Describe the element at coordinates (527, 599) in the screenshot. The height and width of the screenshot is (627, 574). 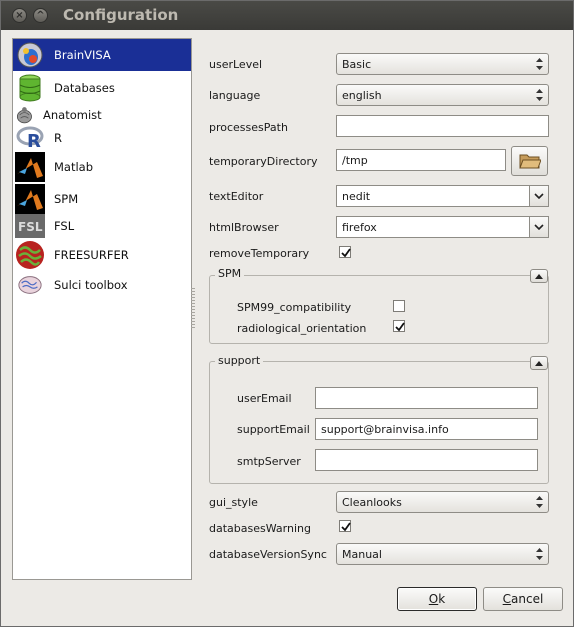
I see `cancel-label-rest: ancel` at that location.